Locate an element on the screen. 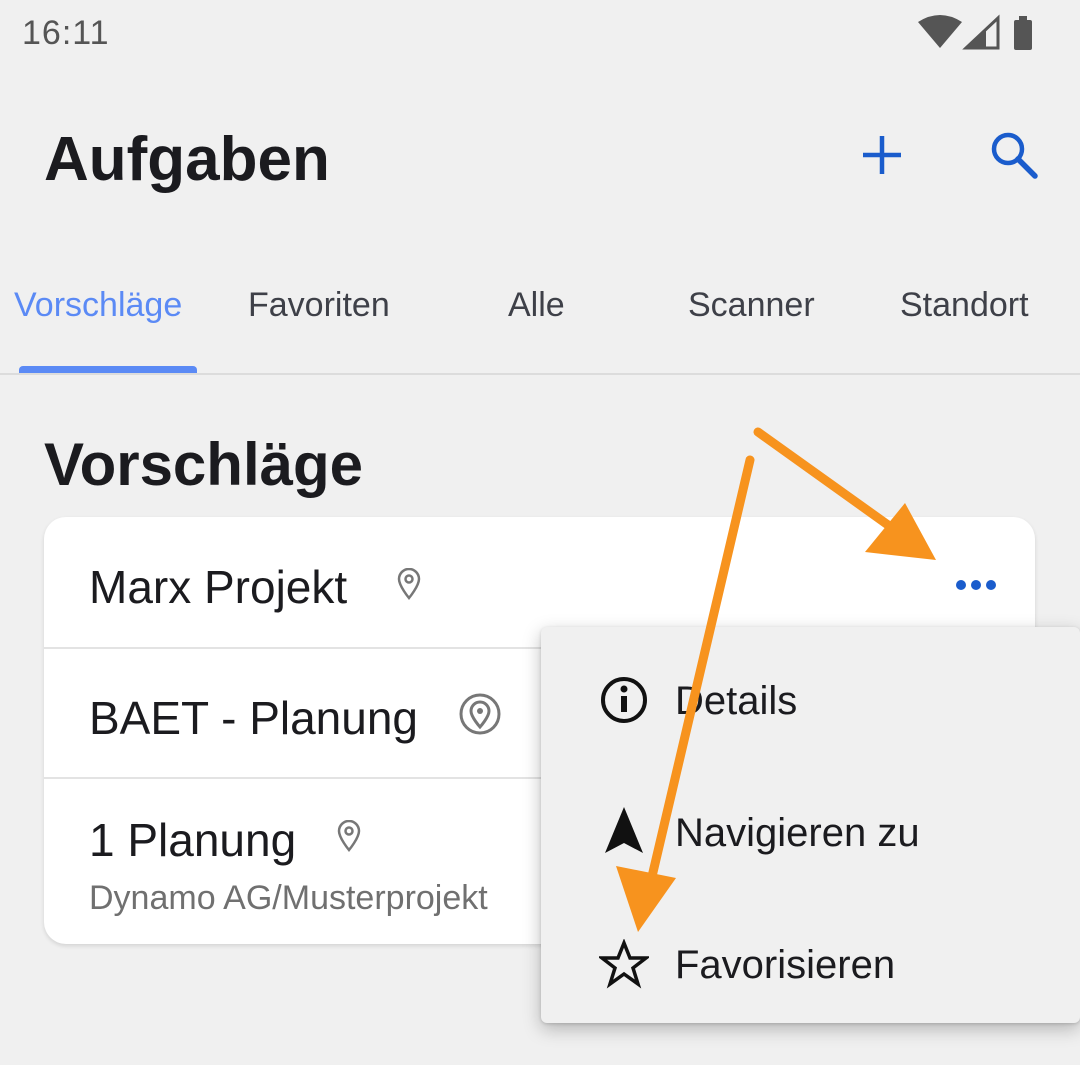  status-icons is located at coordinates (975, 32).